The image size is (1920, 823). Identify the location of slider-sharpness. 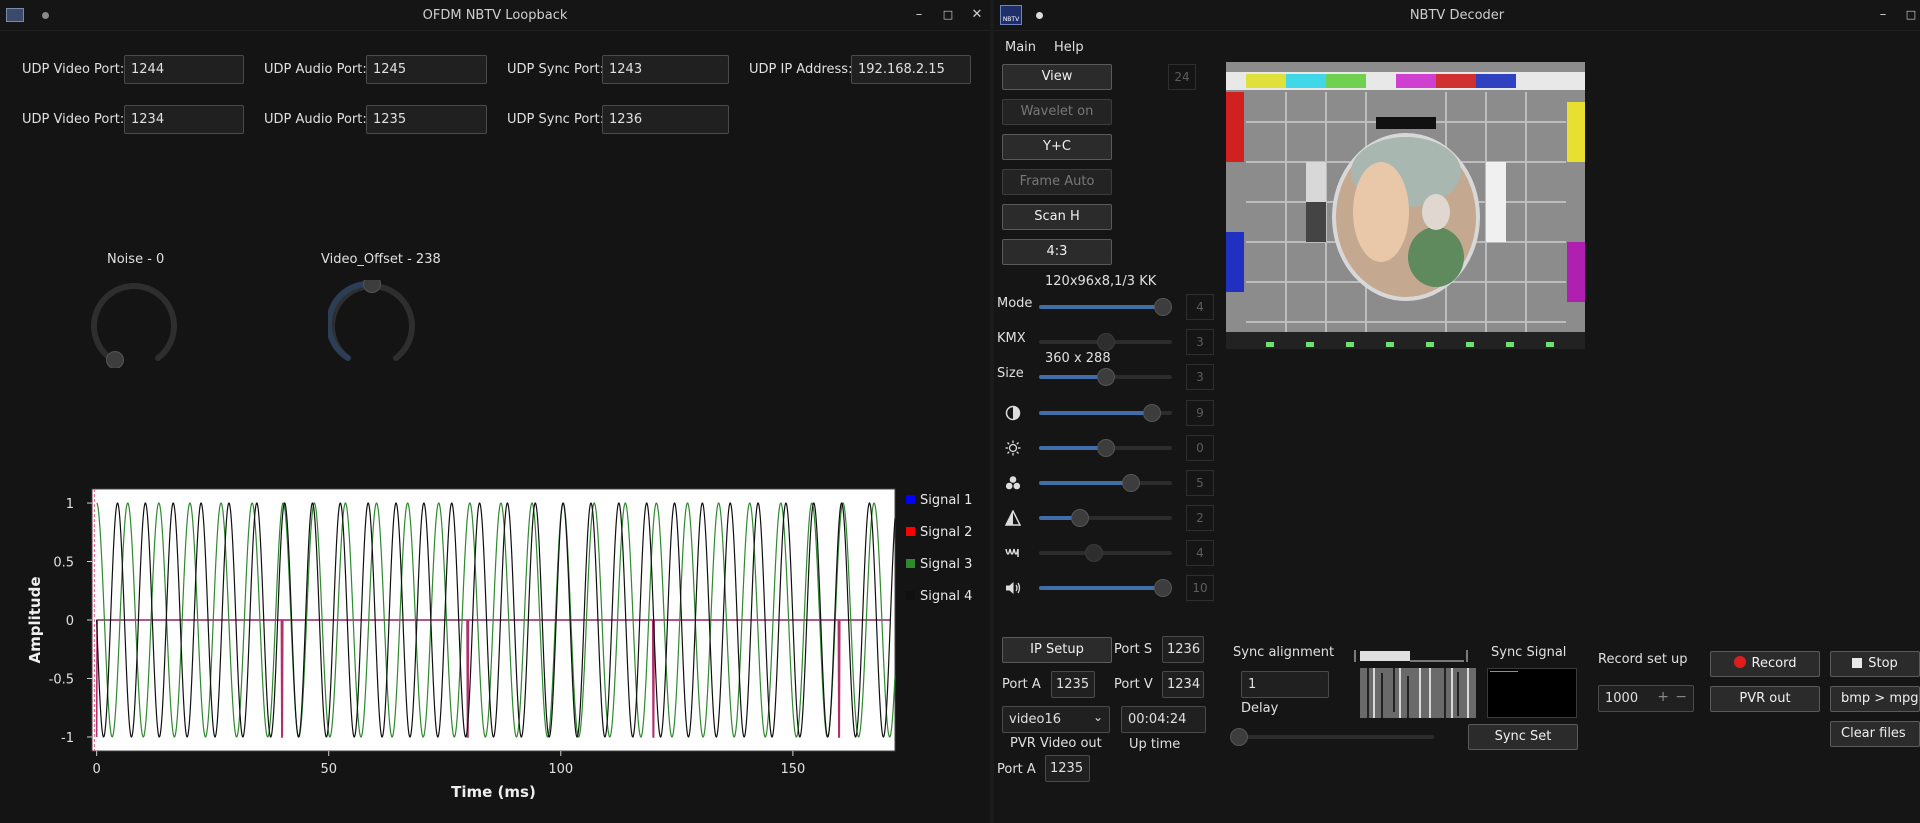
(1105, 518).